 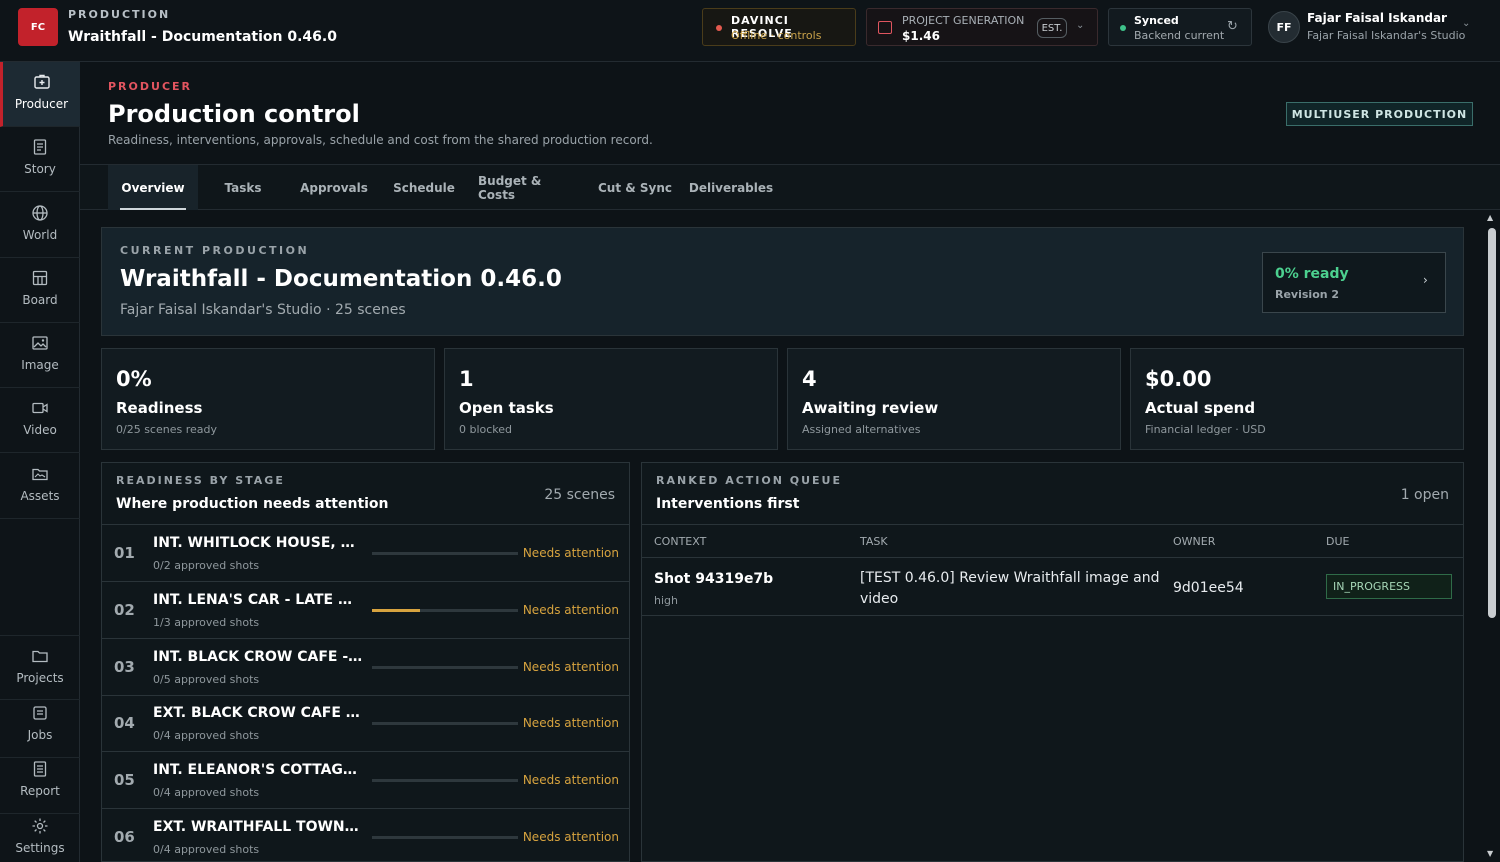 I want to click on sidebar-item-video: Video, so click(x=40, y=420).